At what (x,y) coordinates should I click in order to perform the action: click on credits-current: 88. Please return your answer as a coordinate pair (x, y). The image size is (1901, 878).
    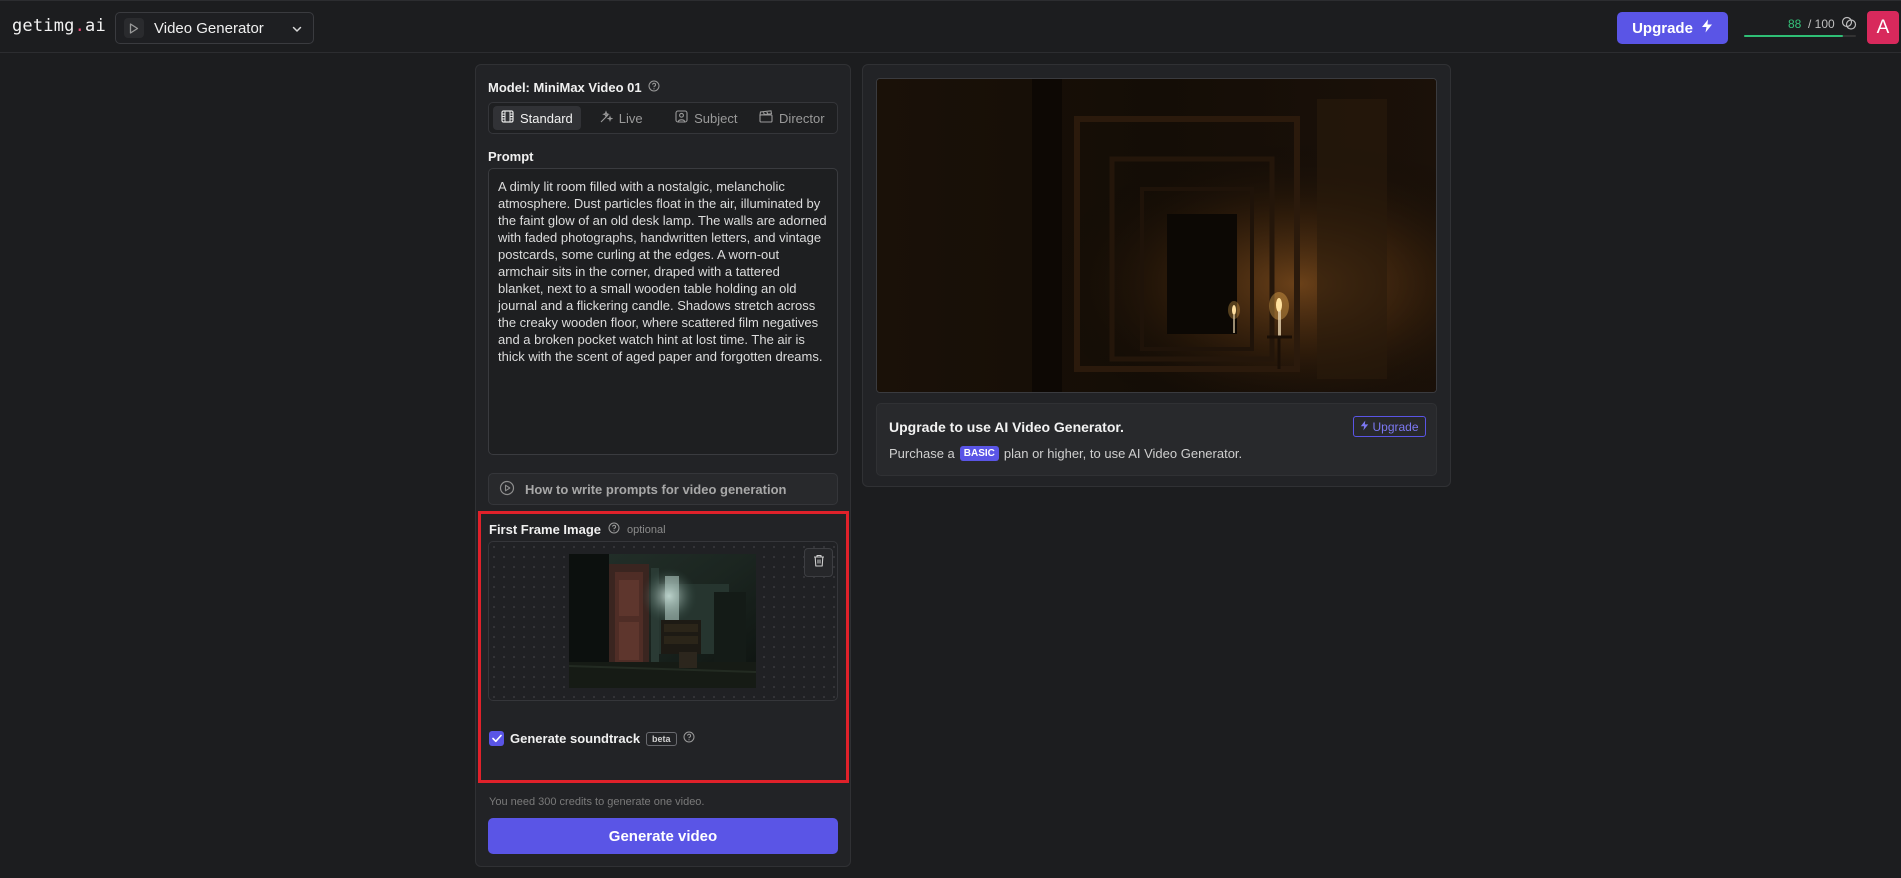
    Looking at the image, I should click on (1795, 24).